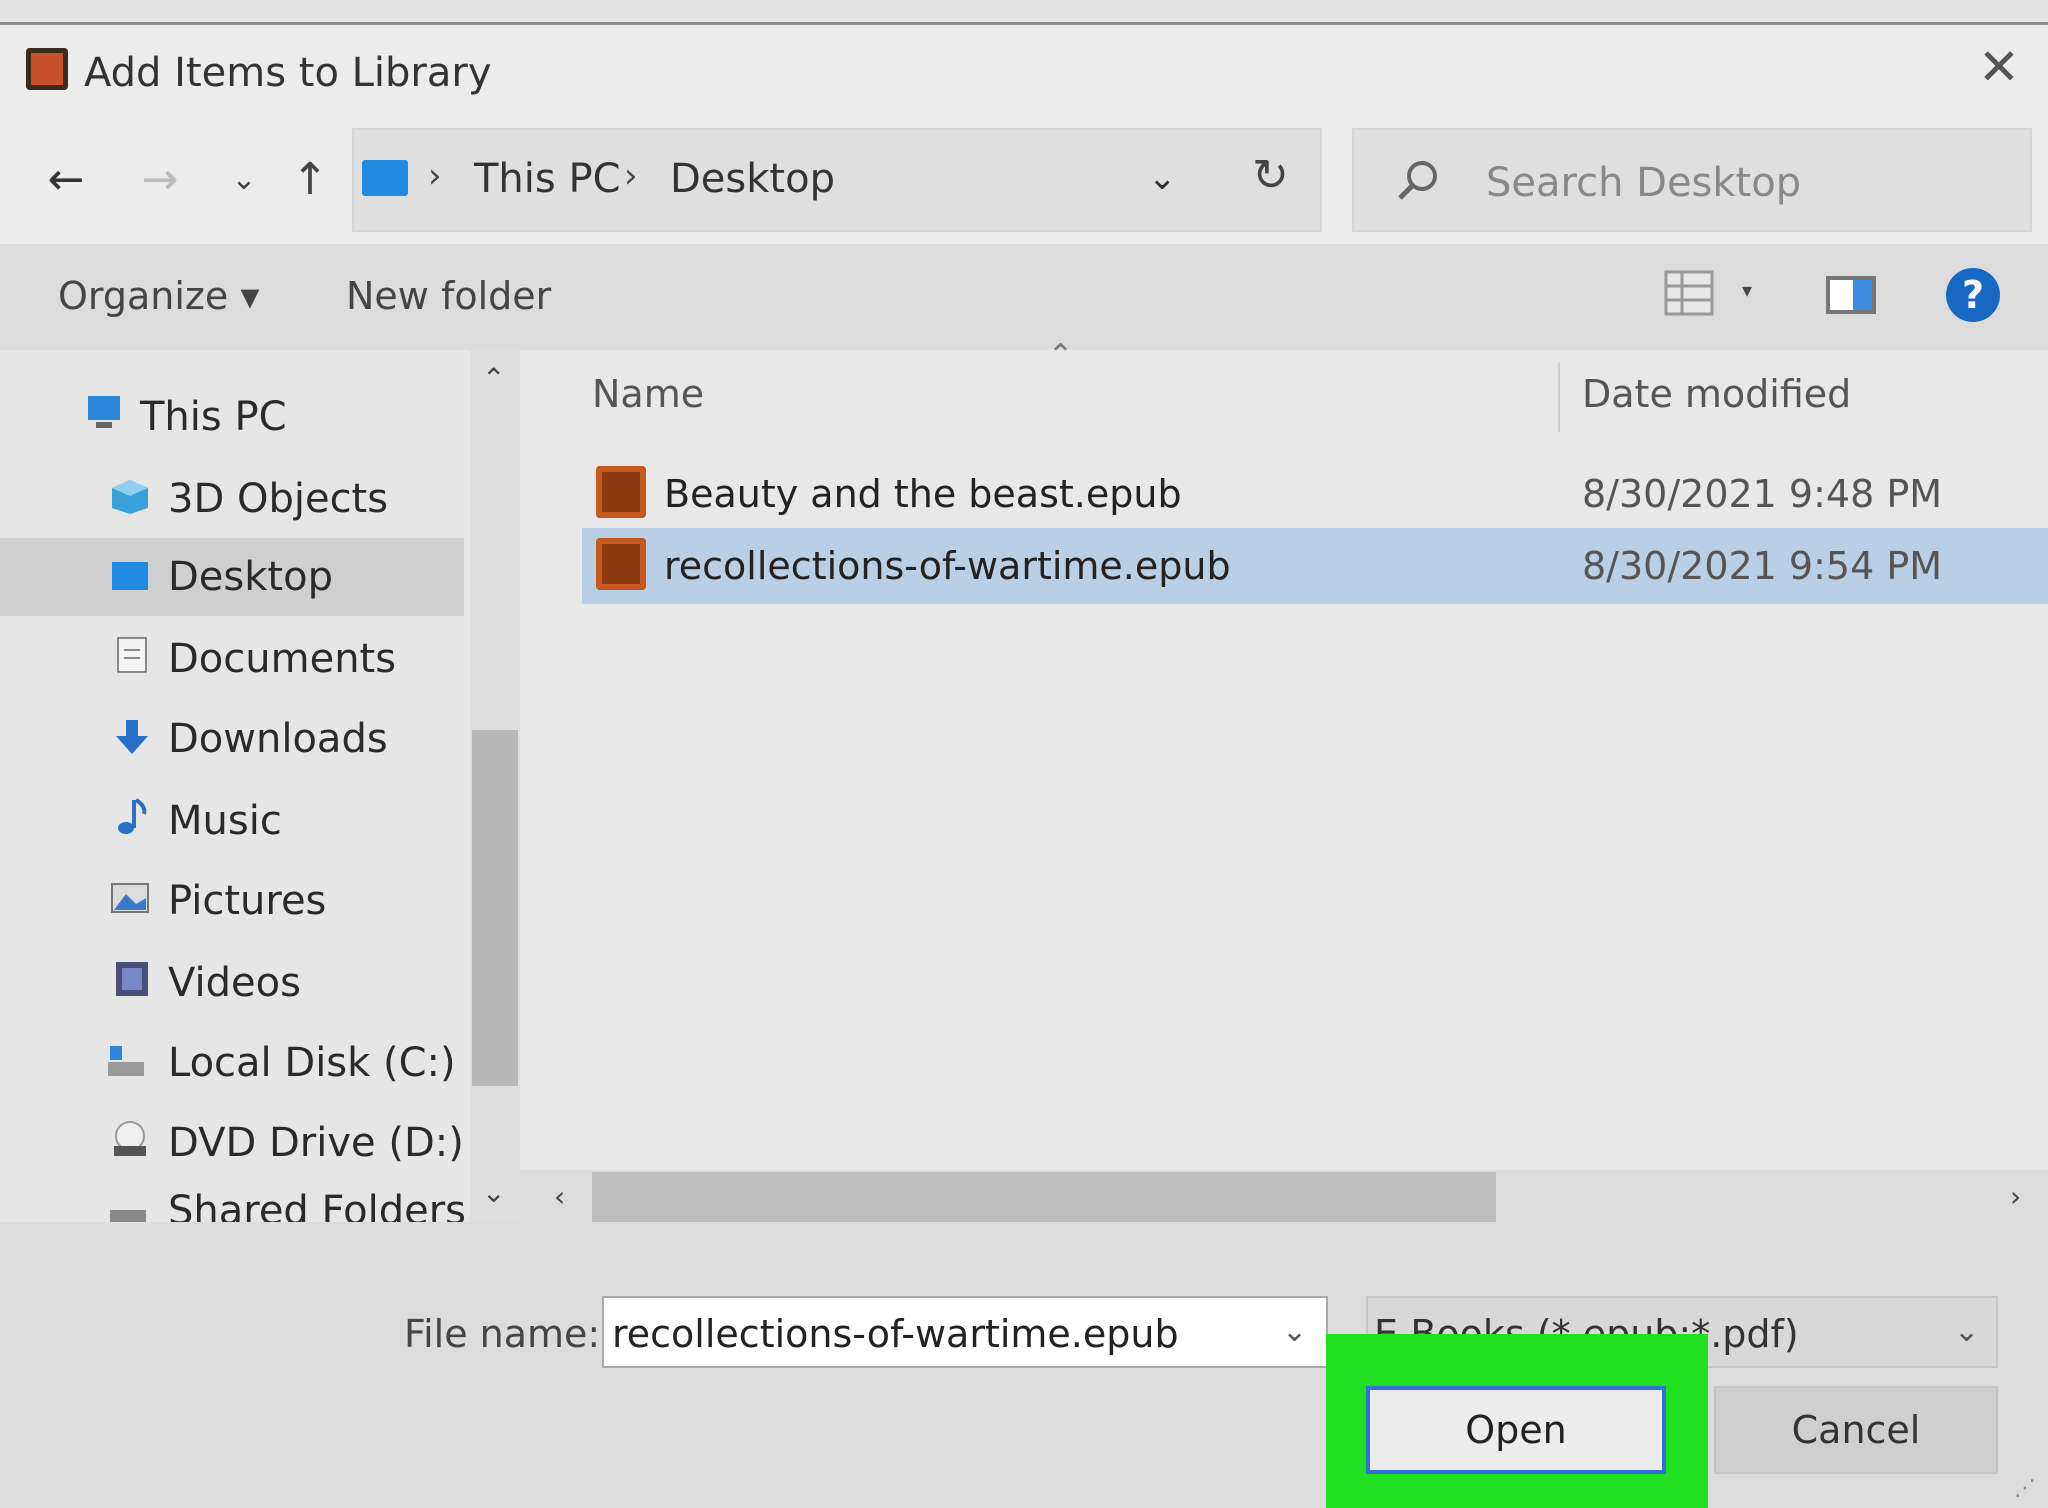 The height and width of the screenshot is (1508, 2048). What do you see at coordinates (1417, 180) in the screenshot?
I see `search-icon` at bounding box center [1417, 180].